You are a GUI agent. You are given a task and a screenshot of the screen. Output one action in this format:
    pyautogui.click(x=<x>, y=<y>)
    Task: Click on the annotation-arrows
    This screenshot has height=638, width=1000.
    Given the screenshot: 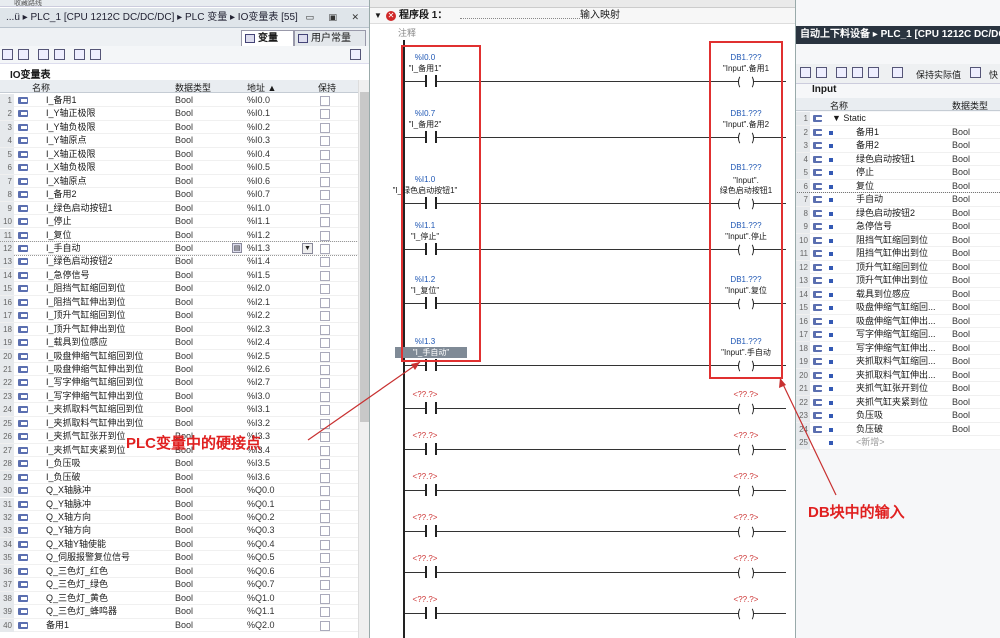 What is the action you would take?
    pyautogui.click(x=572, y=428)
    